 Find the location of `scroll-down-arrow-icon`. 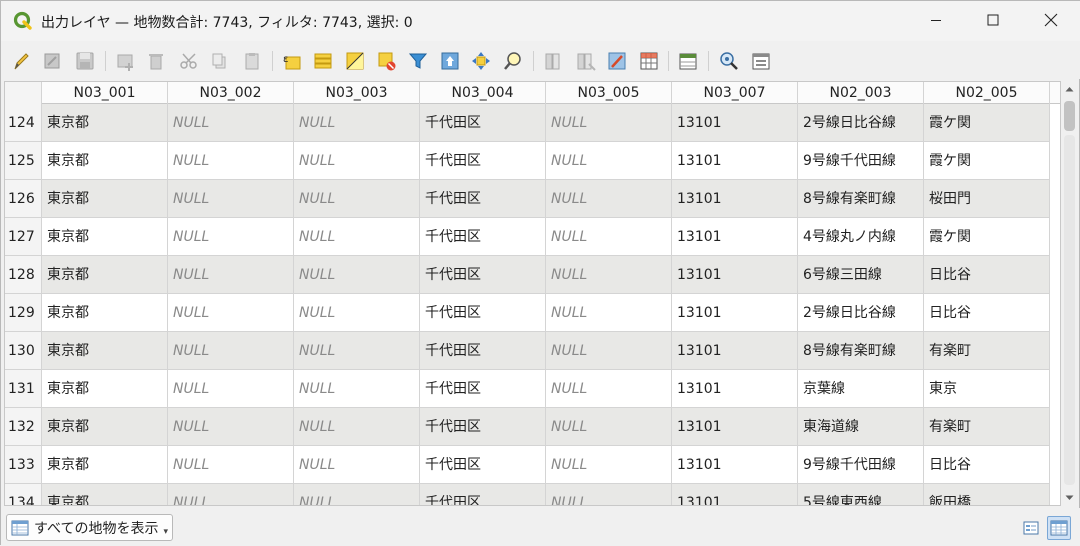

scroll-down-arrow-icon is located at coordinates (1069, 498).